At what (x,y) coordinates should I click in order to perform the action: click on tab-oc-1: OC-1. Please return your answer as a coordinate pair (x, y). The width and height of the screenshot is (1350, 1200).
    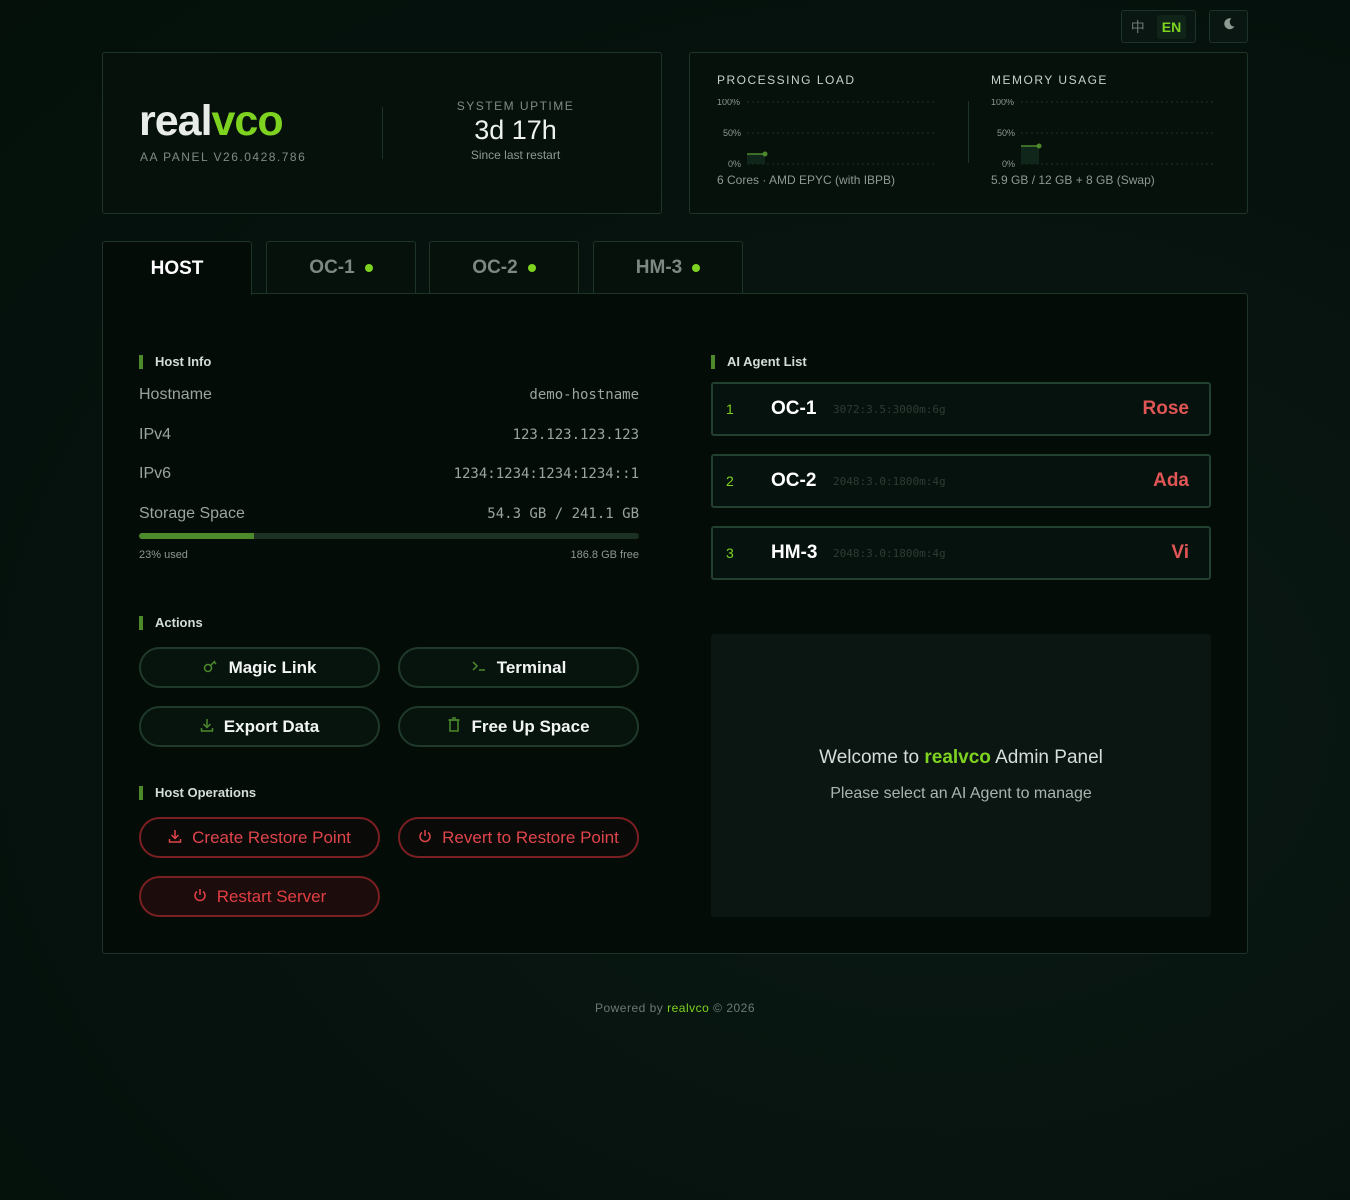
    Looking at the image, I should click on (341, 267).